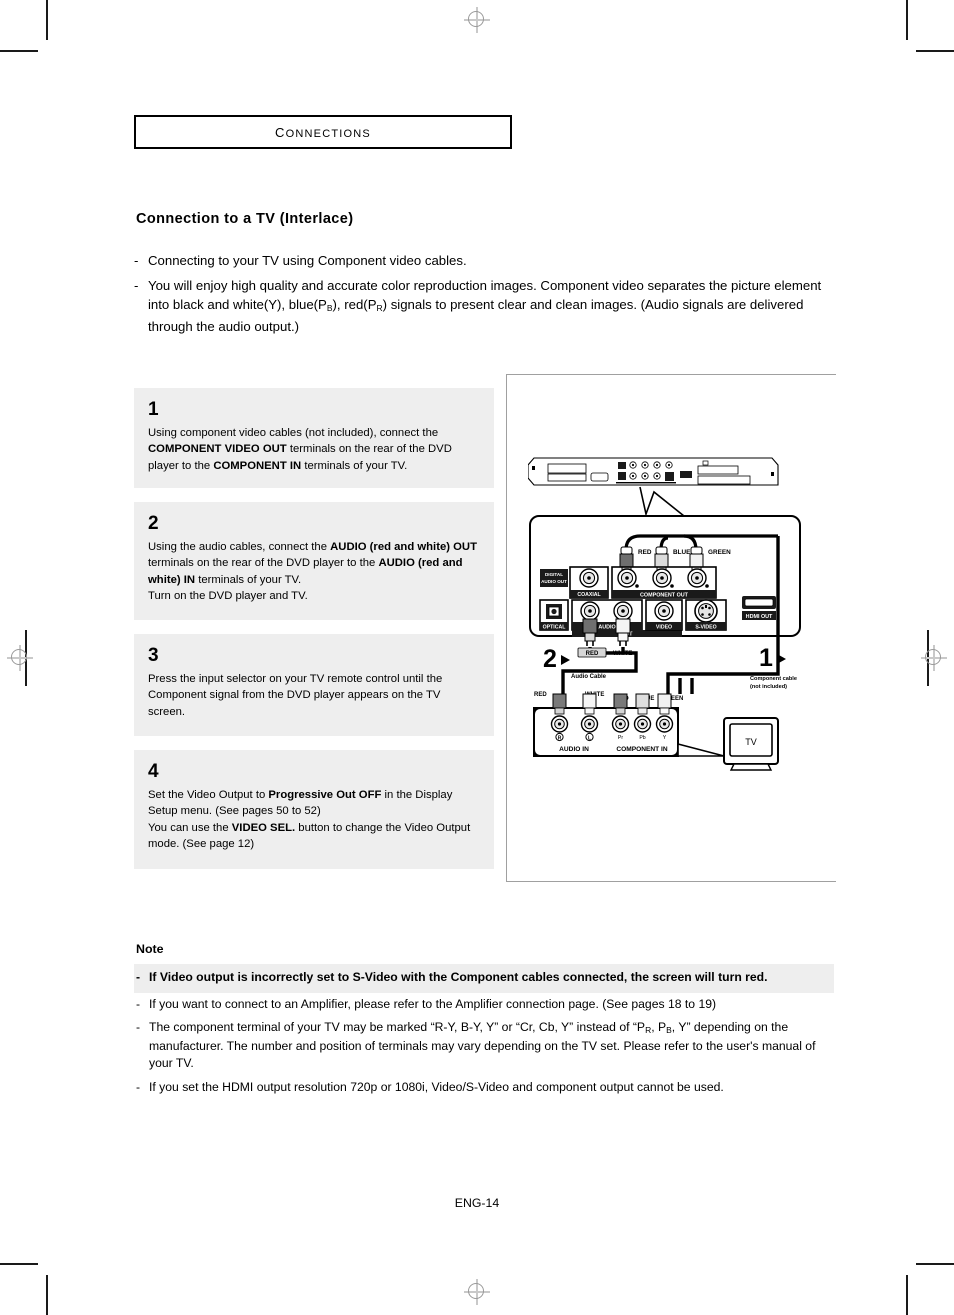 Image resolution: width=954 pixels, height=1315 pixels. What do you see at coordinates (555, 627) in the screenshot?
I see `label-optical: OPTICAL` at bounding box center [555, 627].